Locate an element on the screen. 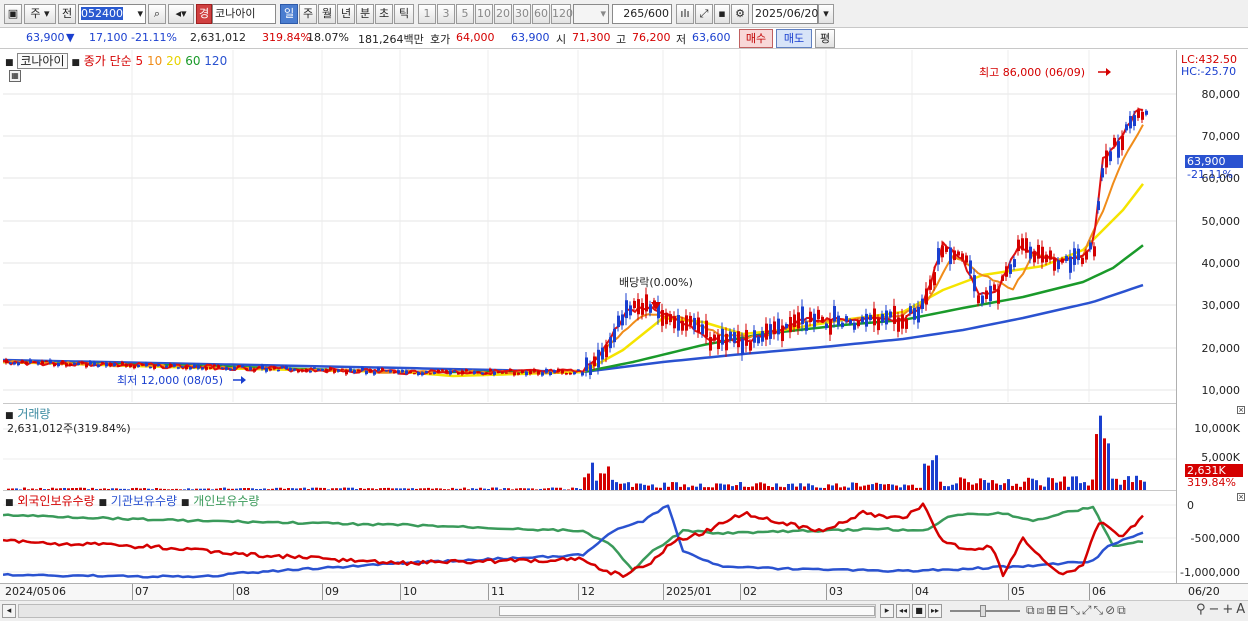 Image resolution: width=1248 pixels, height=621 pixels. scroll-bar: ◂ ▸ ◂◂ ■ ▸▸ ⧉⧈⊞⊟⤡⤢⤡⊘⧉ ⚲−+A is located at coordinates (624, 610).